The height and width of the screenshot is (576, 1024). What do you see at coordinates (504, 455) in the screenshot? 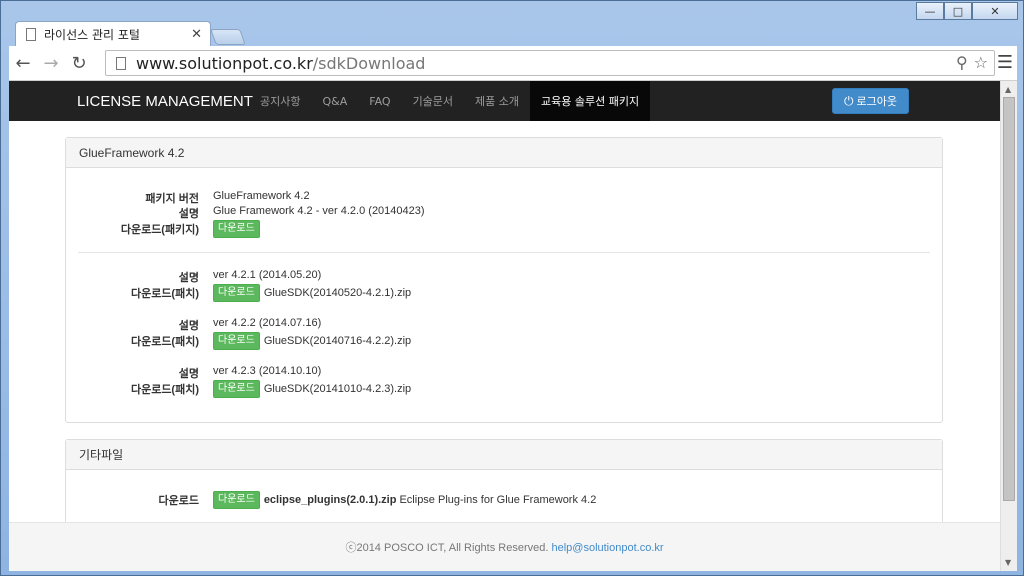
I see `panel-title: 기타파일` at bounding box center [504, 455].